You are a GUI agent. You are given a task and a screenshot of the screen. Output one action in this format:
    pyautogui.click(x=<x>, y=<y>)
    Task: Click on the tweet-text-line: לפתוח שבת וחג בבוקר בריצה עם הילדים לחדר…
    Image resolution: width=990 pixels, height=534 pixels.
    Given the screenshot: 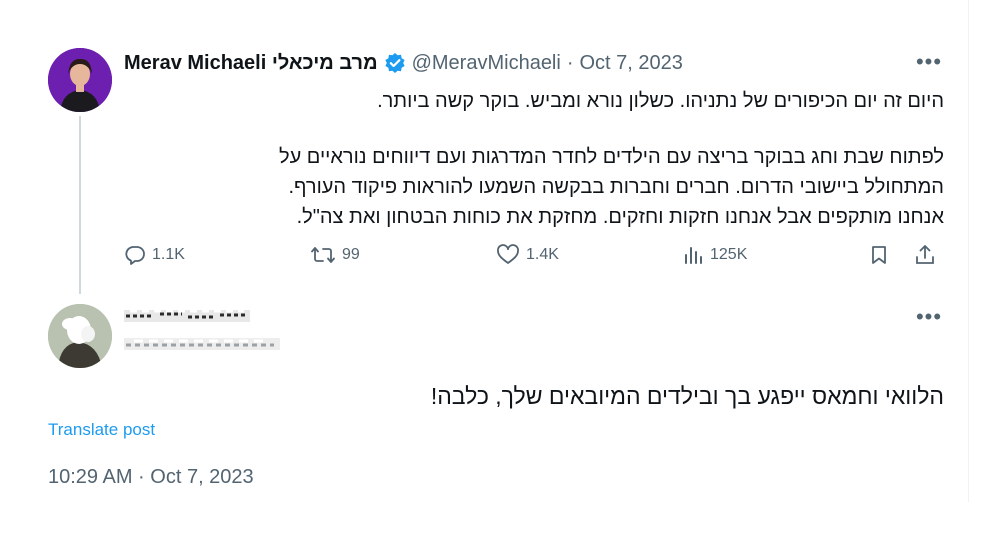 What is the action you would take?
    pyautogui.click(x=611, y=157)
    